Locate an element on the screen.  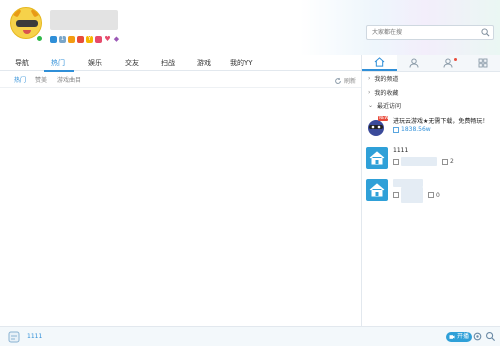
right-panel-tabs is located at coordinates (431, 63).